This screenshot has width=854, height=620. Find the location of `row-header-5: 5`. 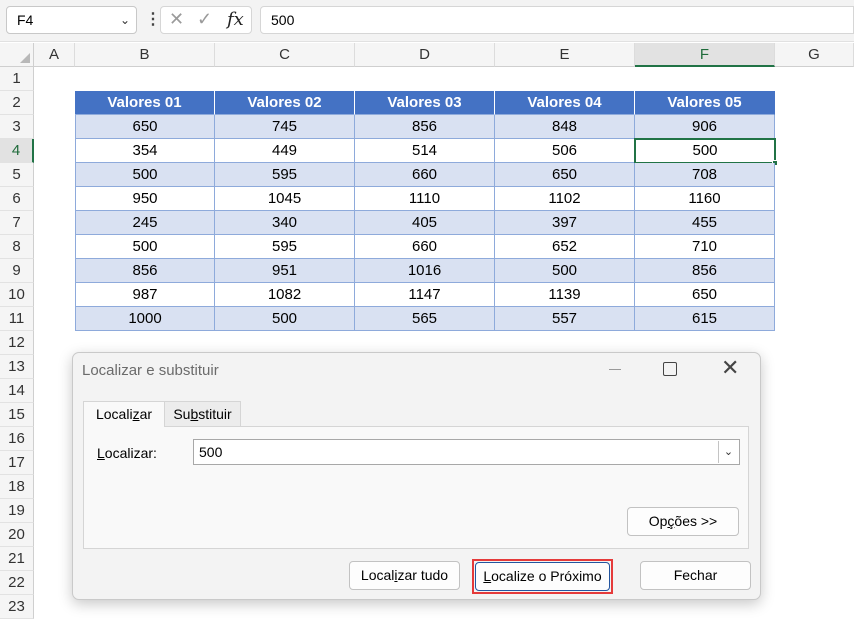

row-header-5: 5 is located at coordinates (17, 175).